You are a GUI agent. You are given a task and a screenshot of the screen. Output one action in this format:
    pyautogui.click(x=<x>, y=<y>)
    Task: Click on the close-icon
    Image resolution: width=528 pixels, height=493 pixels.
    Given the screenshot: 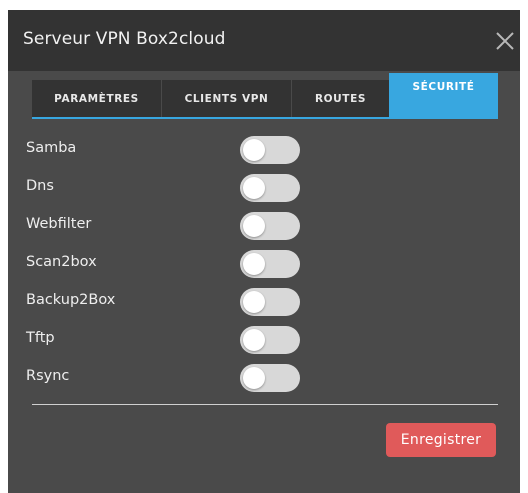 What is the action you would take?
    pyautogui.click(x=505, y=41)
    